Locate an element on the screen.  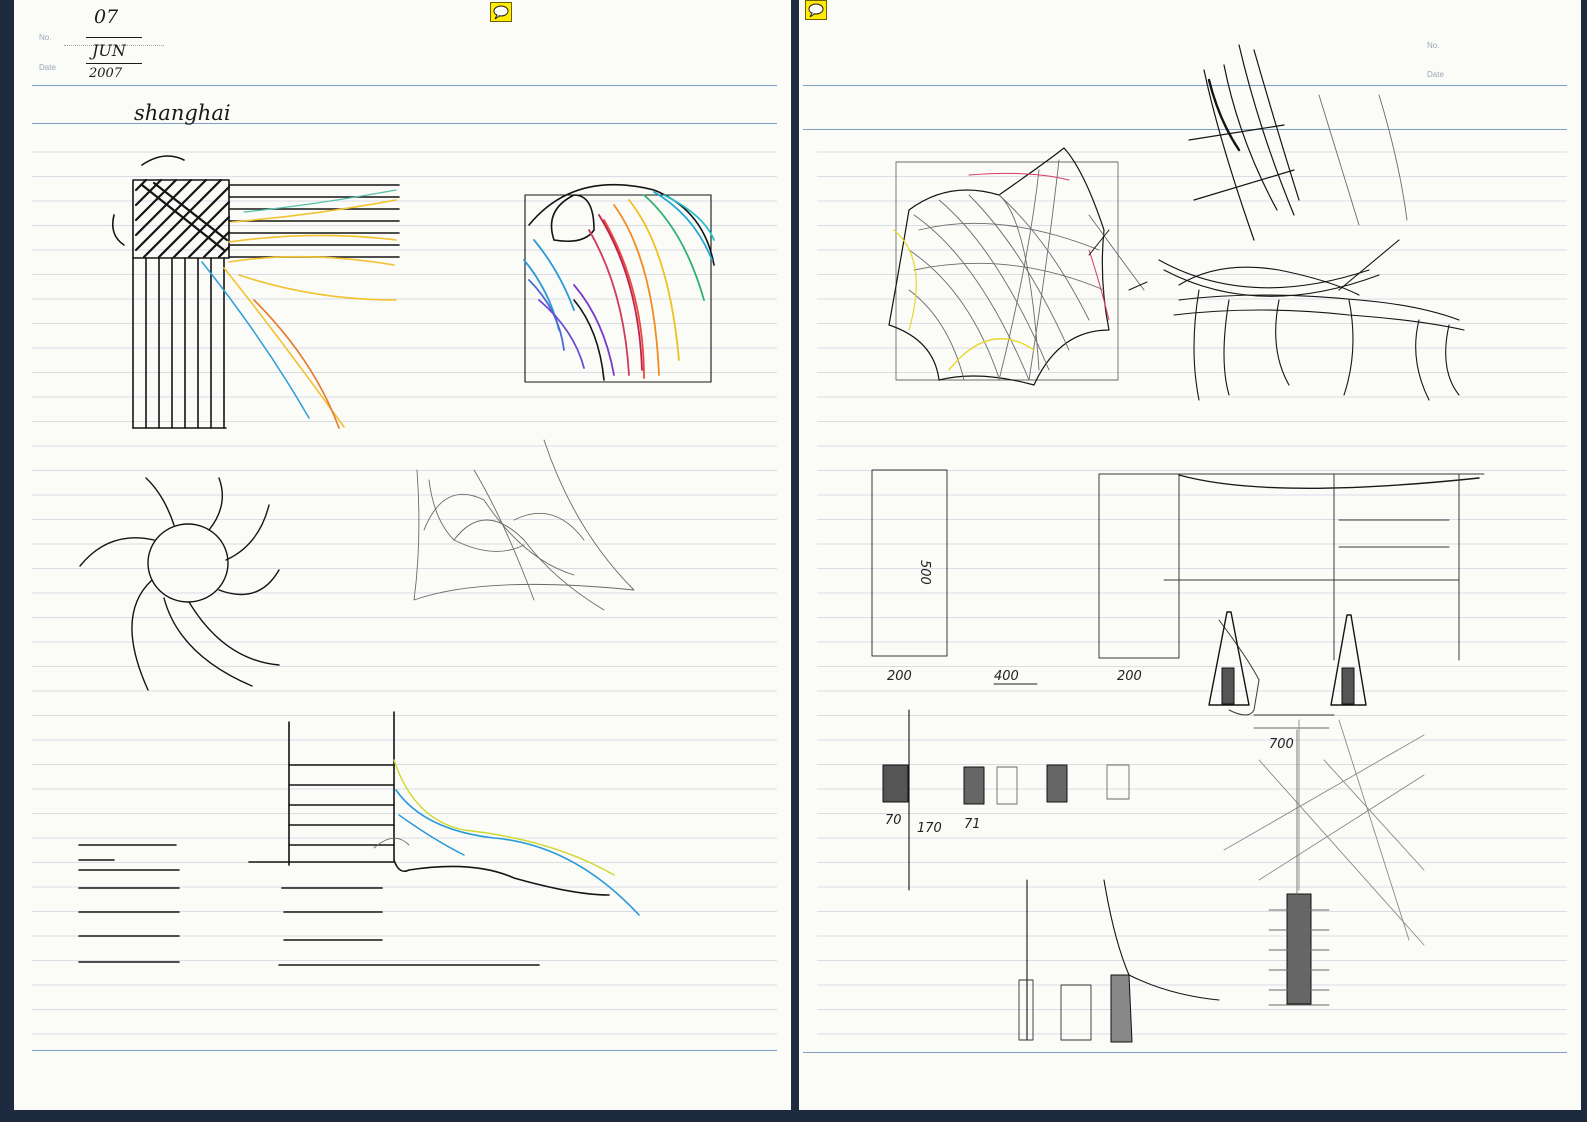
sketch-tapered-pillars is located at coordinates (1287, 670).